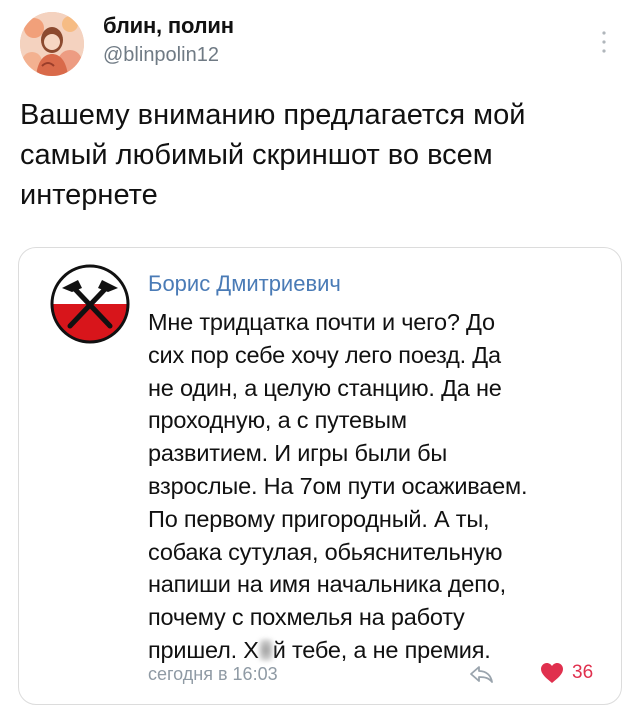 This screenshot has height=725, width=640. Describe the element at coordinates (338, 485) in the screenshot. I see `post-text-line: взрослые. На 7ом пути осаживаем.` at that location.